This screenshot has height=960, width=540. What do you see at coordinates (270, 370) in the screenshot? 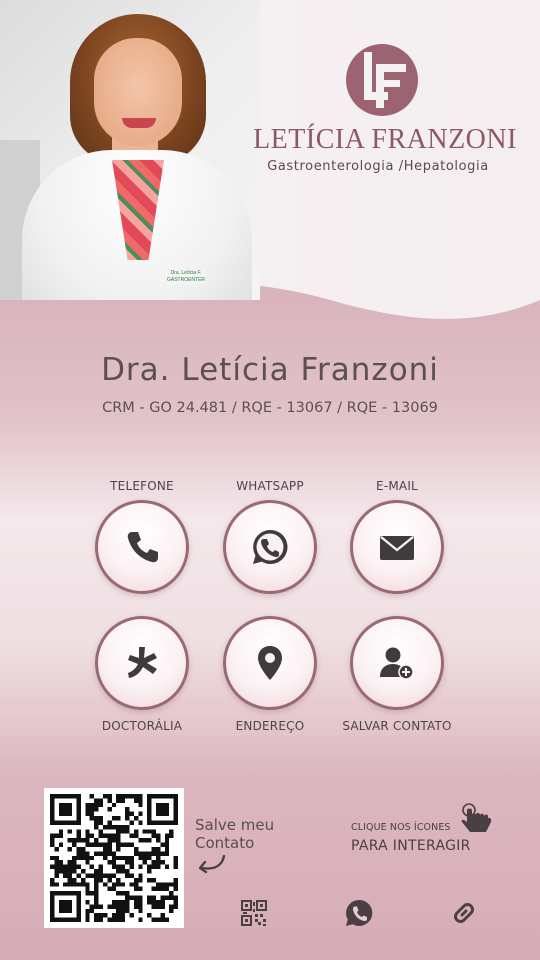
I see `doctor-name: Dra. Letícia Franzoni` at bounding box center [270, 370].